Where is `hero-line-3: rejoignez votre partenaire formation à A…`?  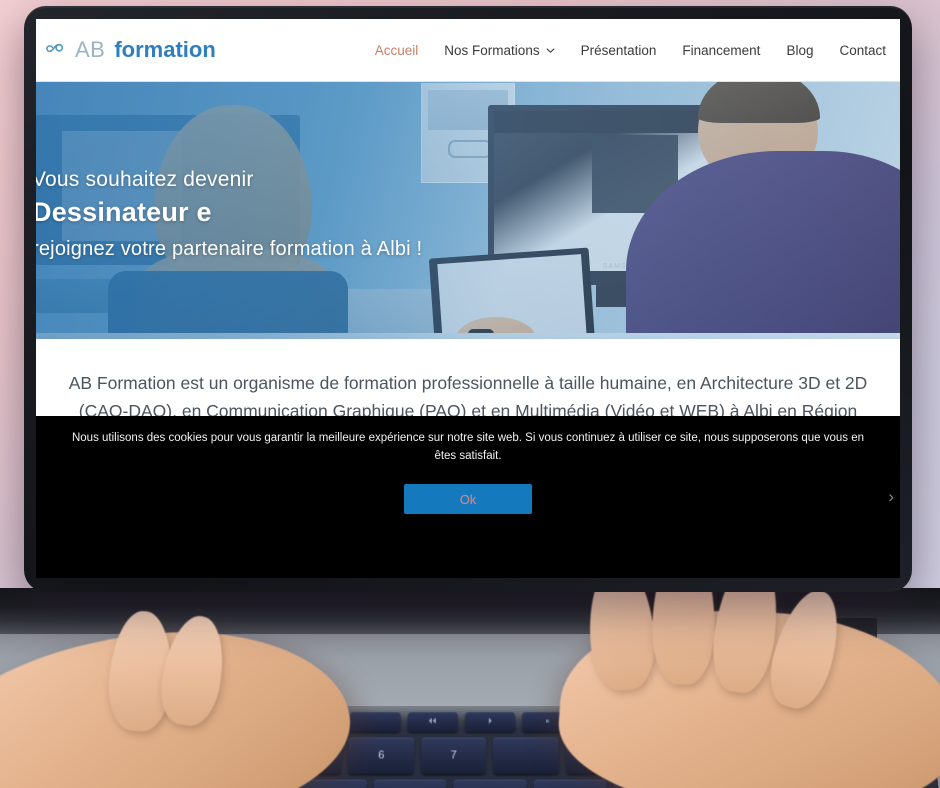 hero-line-3: rejoignez votre partenaire formation à A… is located at coordinates (229, 249).